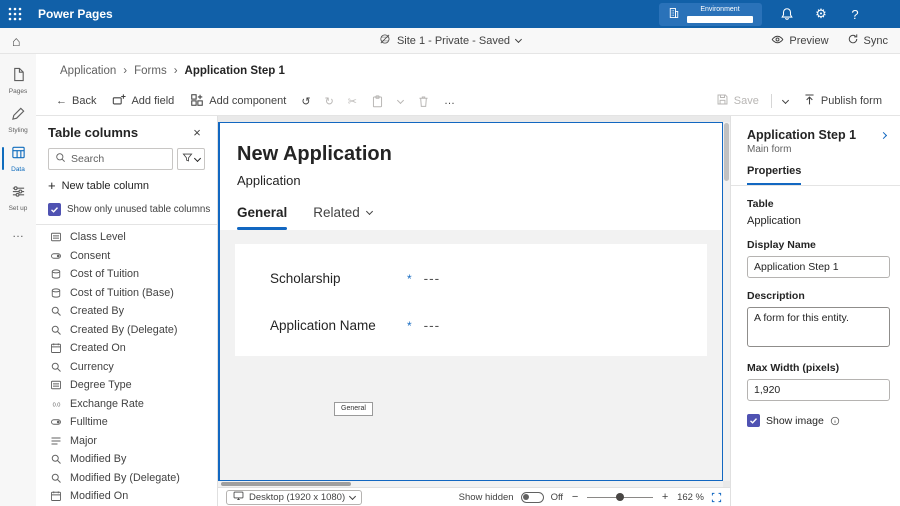 The image size is (900, 506). What do you see at coordinates (815, 175) in the screenshot?
I see `properties-tabs: Properties` at bounding box center [815, 175].